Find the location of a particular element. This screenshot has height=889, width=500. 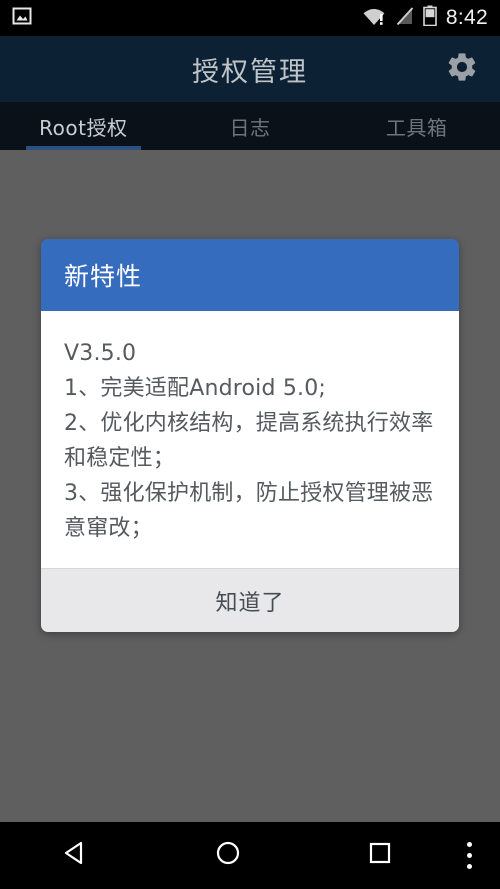

screenshot-image-icon is located at coordinates (22, 18).